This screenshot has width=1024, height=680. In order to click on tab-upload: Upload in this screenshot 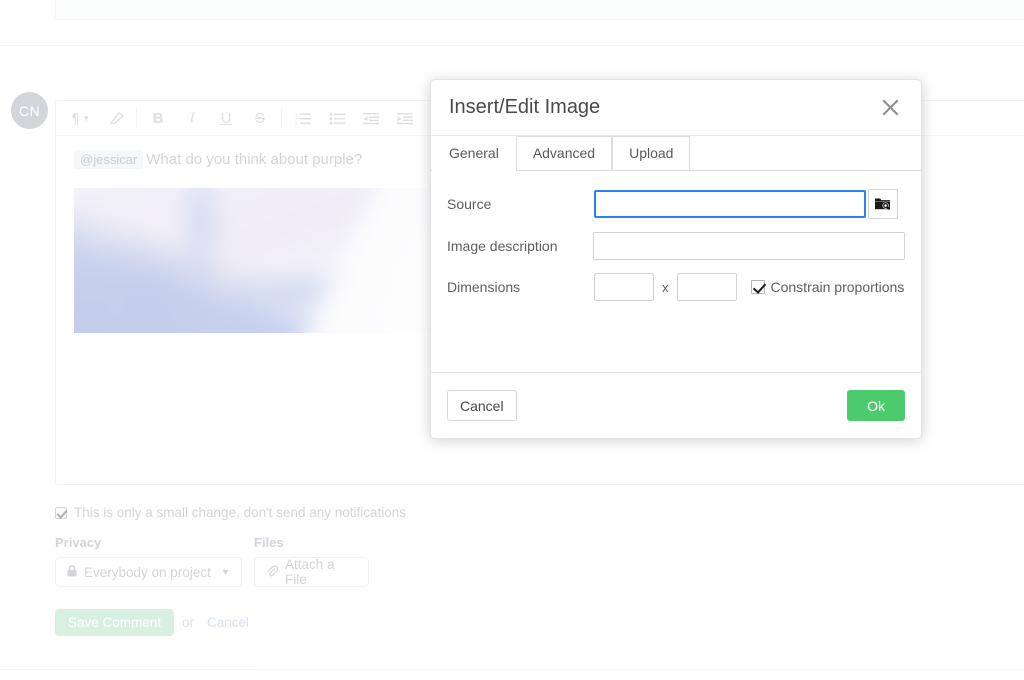, I will do `click(651, 153)`.